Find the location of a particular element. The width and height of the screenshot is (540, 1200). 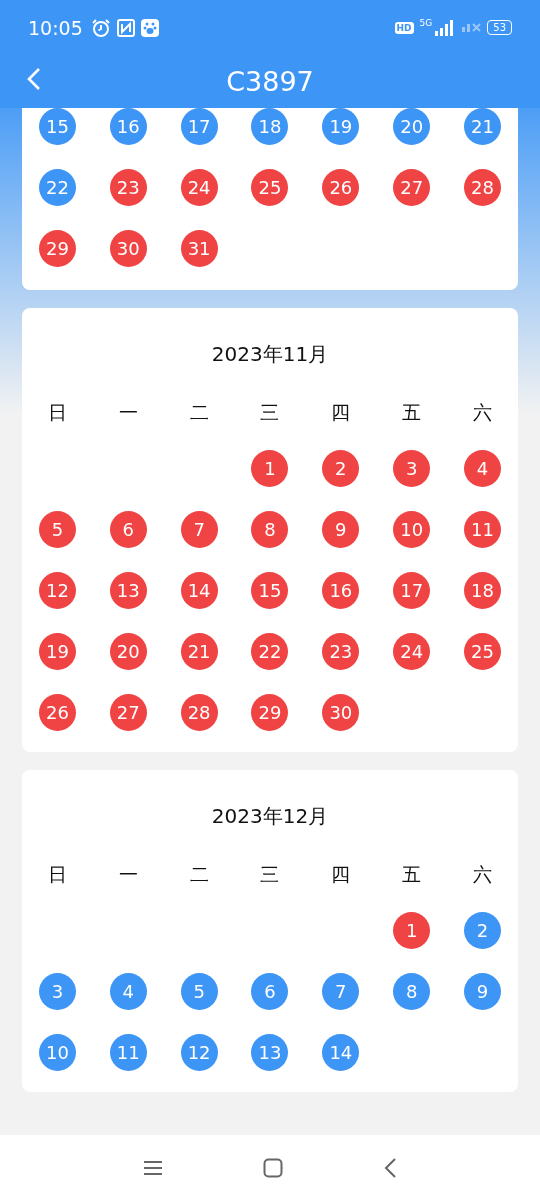

status-time: 10:05 is located at coordinates (55, 27).